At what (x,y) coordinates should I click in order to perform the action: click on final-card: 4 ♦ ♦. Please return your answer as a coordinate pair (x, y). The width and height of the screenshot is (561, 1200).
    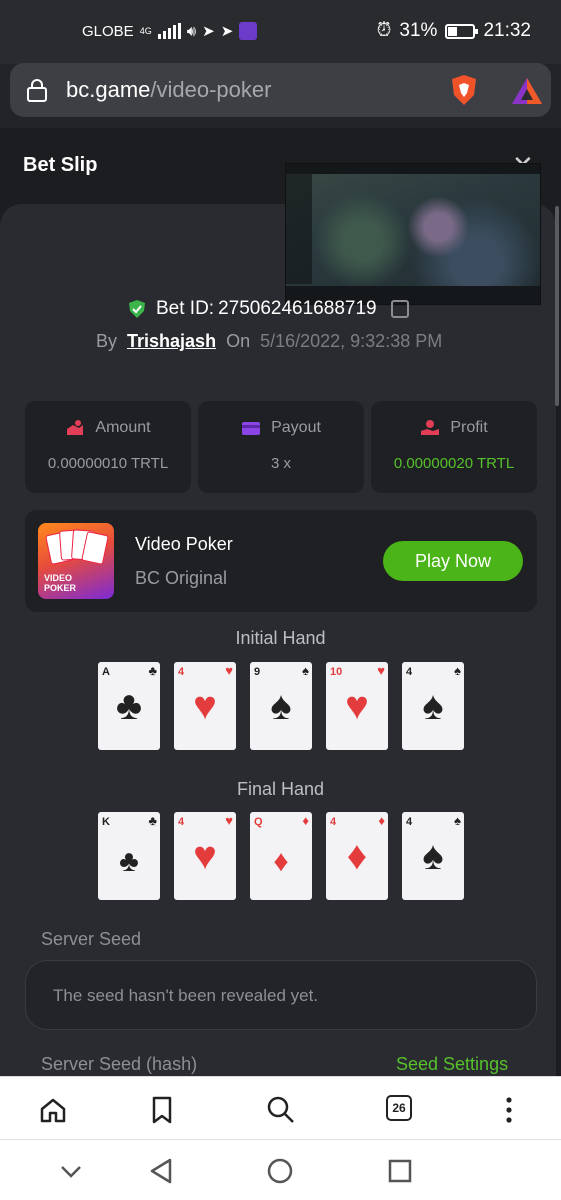
    Looking at the image, I should click on (357, 856).